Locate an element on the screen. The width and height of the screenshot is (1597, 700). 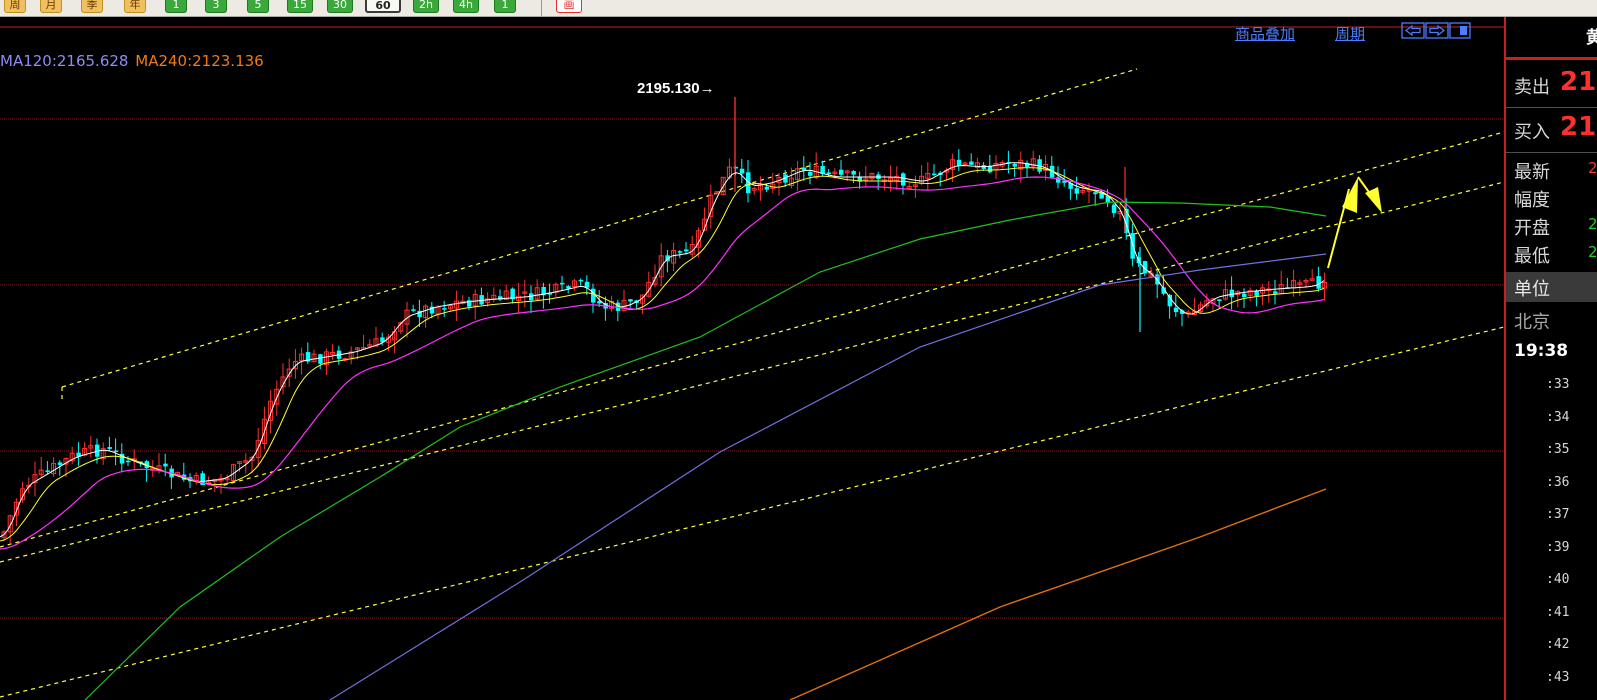
tick-time: :43 is located at coordinates (1558, 677).